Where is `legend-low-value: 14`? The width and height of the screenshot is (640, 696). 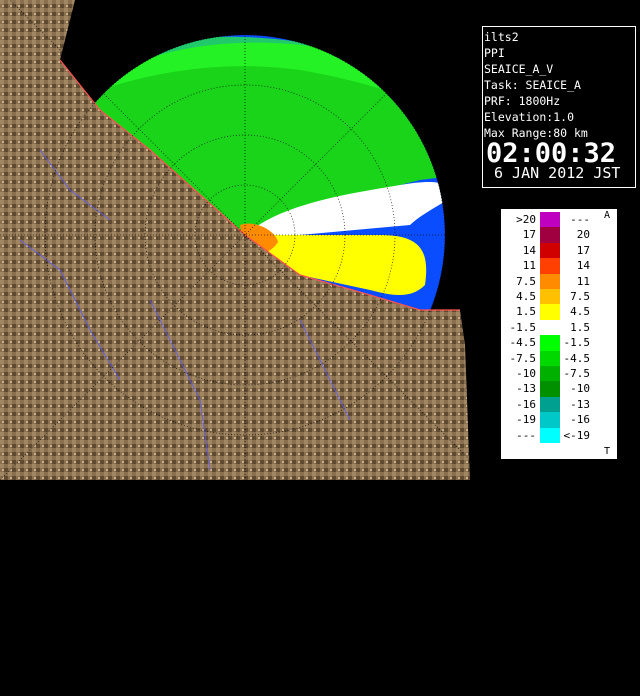 legend-low-value: 14 is located at coordinates (529, 250).